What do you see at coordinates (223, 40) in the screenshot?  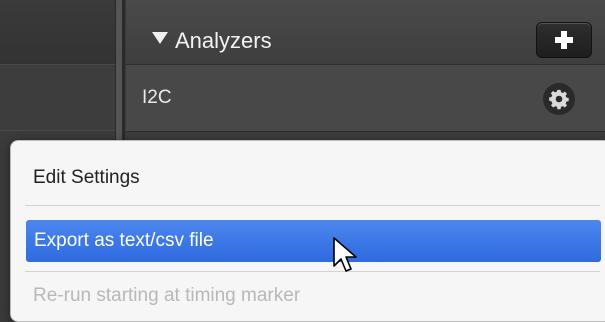 I see `analyzers-title: Analyzers` at bounding box center [223, 40].